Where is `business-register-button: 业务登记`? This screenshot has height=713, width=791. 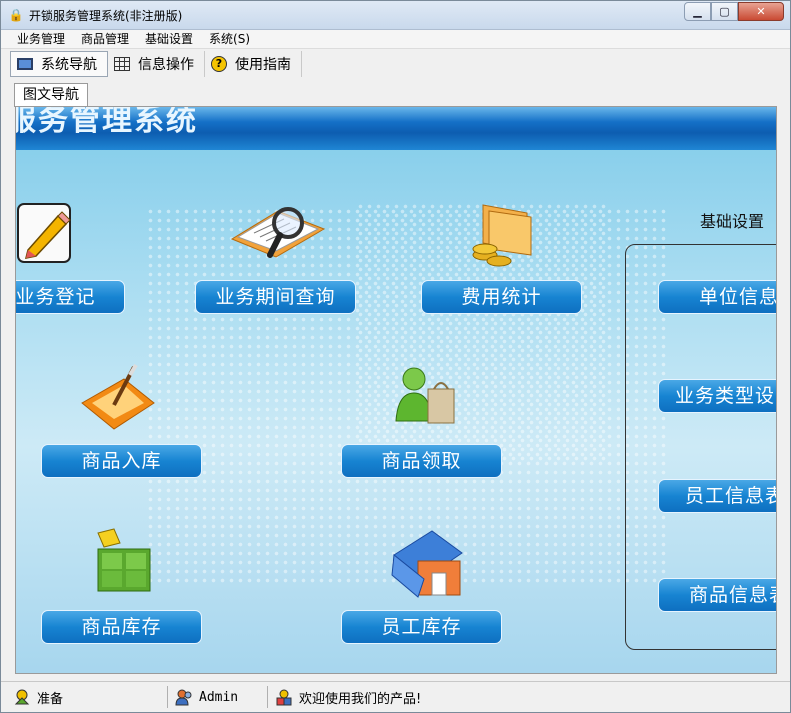 business-register-button: 业务登记 is located at coordinates (70, 297).